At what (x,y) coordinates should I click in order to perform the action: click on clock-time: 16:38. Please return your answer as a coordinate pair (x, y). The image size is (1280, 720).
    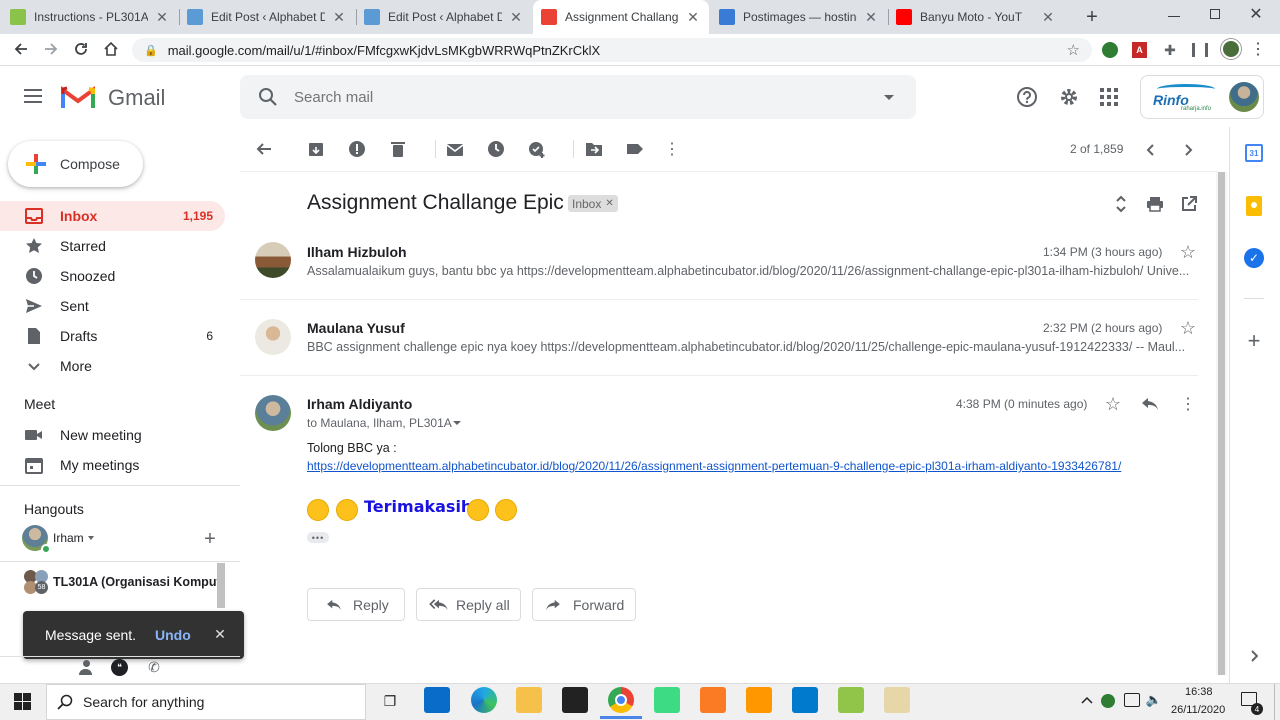
    Looking at the image, I should click on (1199, 692).